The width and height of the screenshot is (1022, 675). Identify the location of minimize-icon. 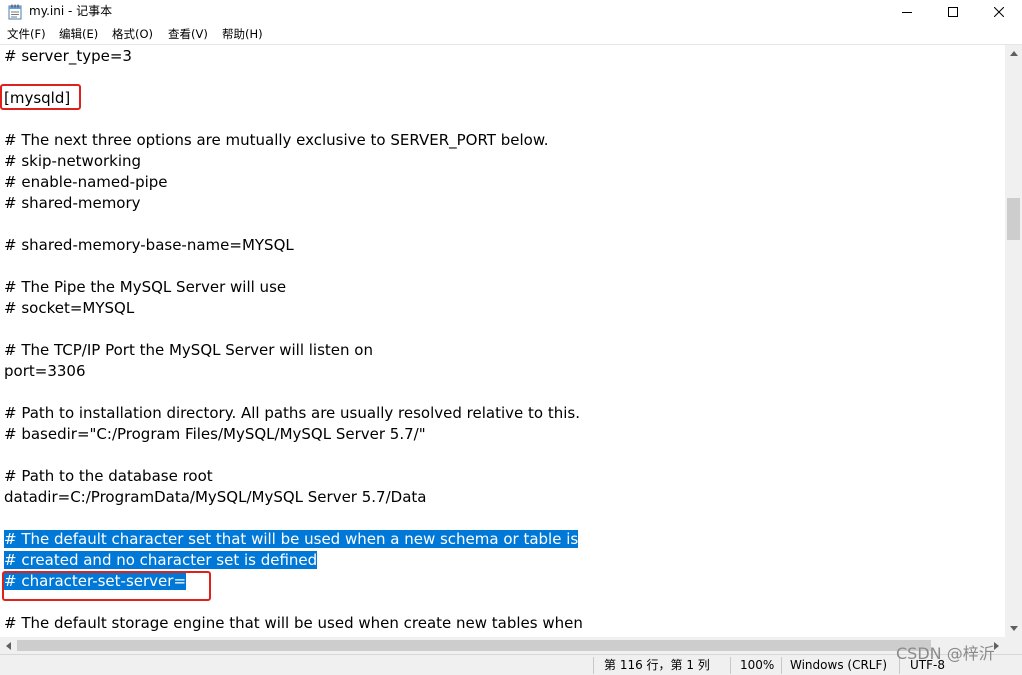
(907, 12).